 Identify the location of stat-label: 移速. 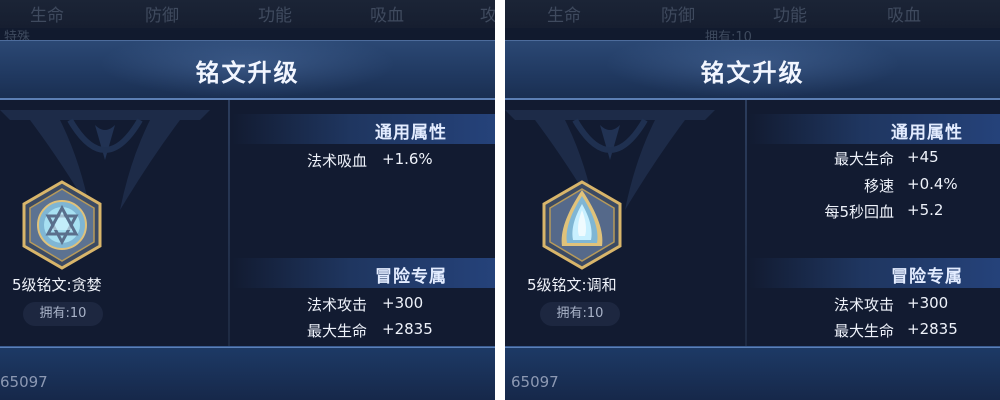
(878, 186).